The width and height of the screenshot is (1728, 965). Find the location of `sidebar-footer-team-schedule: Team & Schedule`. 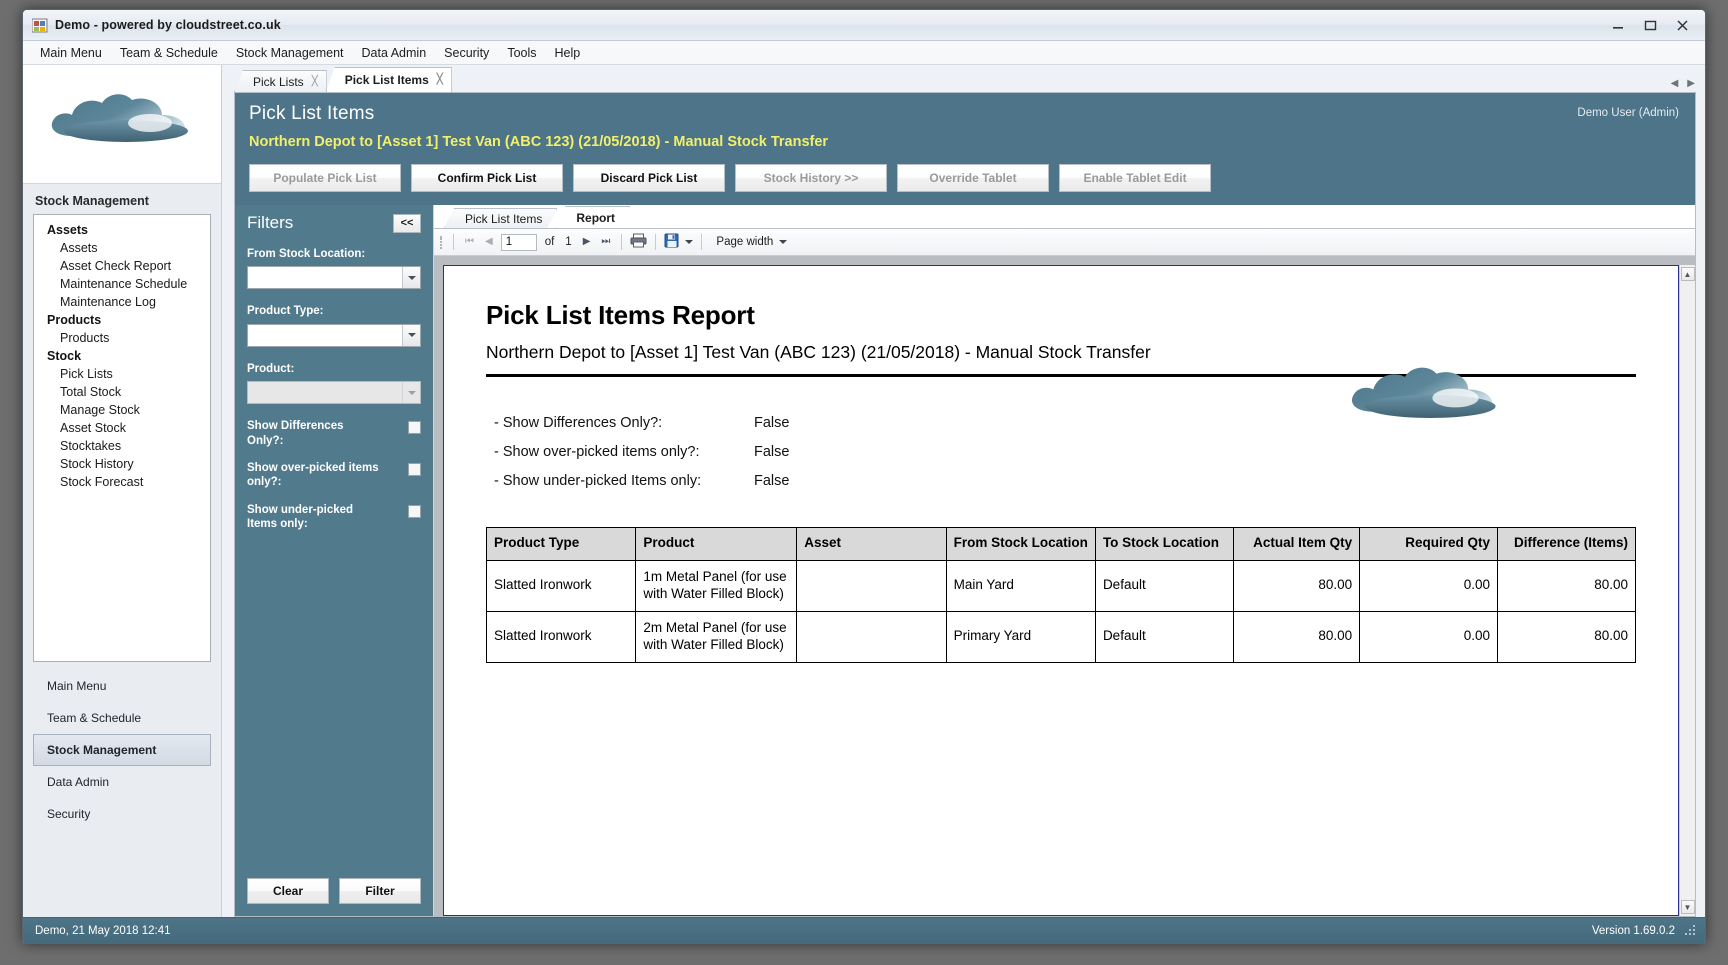

sidebar-footer-team-schedule: Team & Schedule is located at coordinates (122, 718).